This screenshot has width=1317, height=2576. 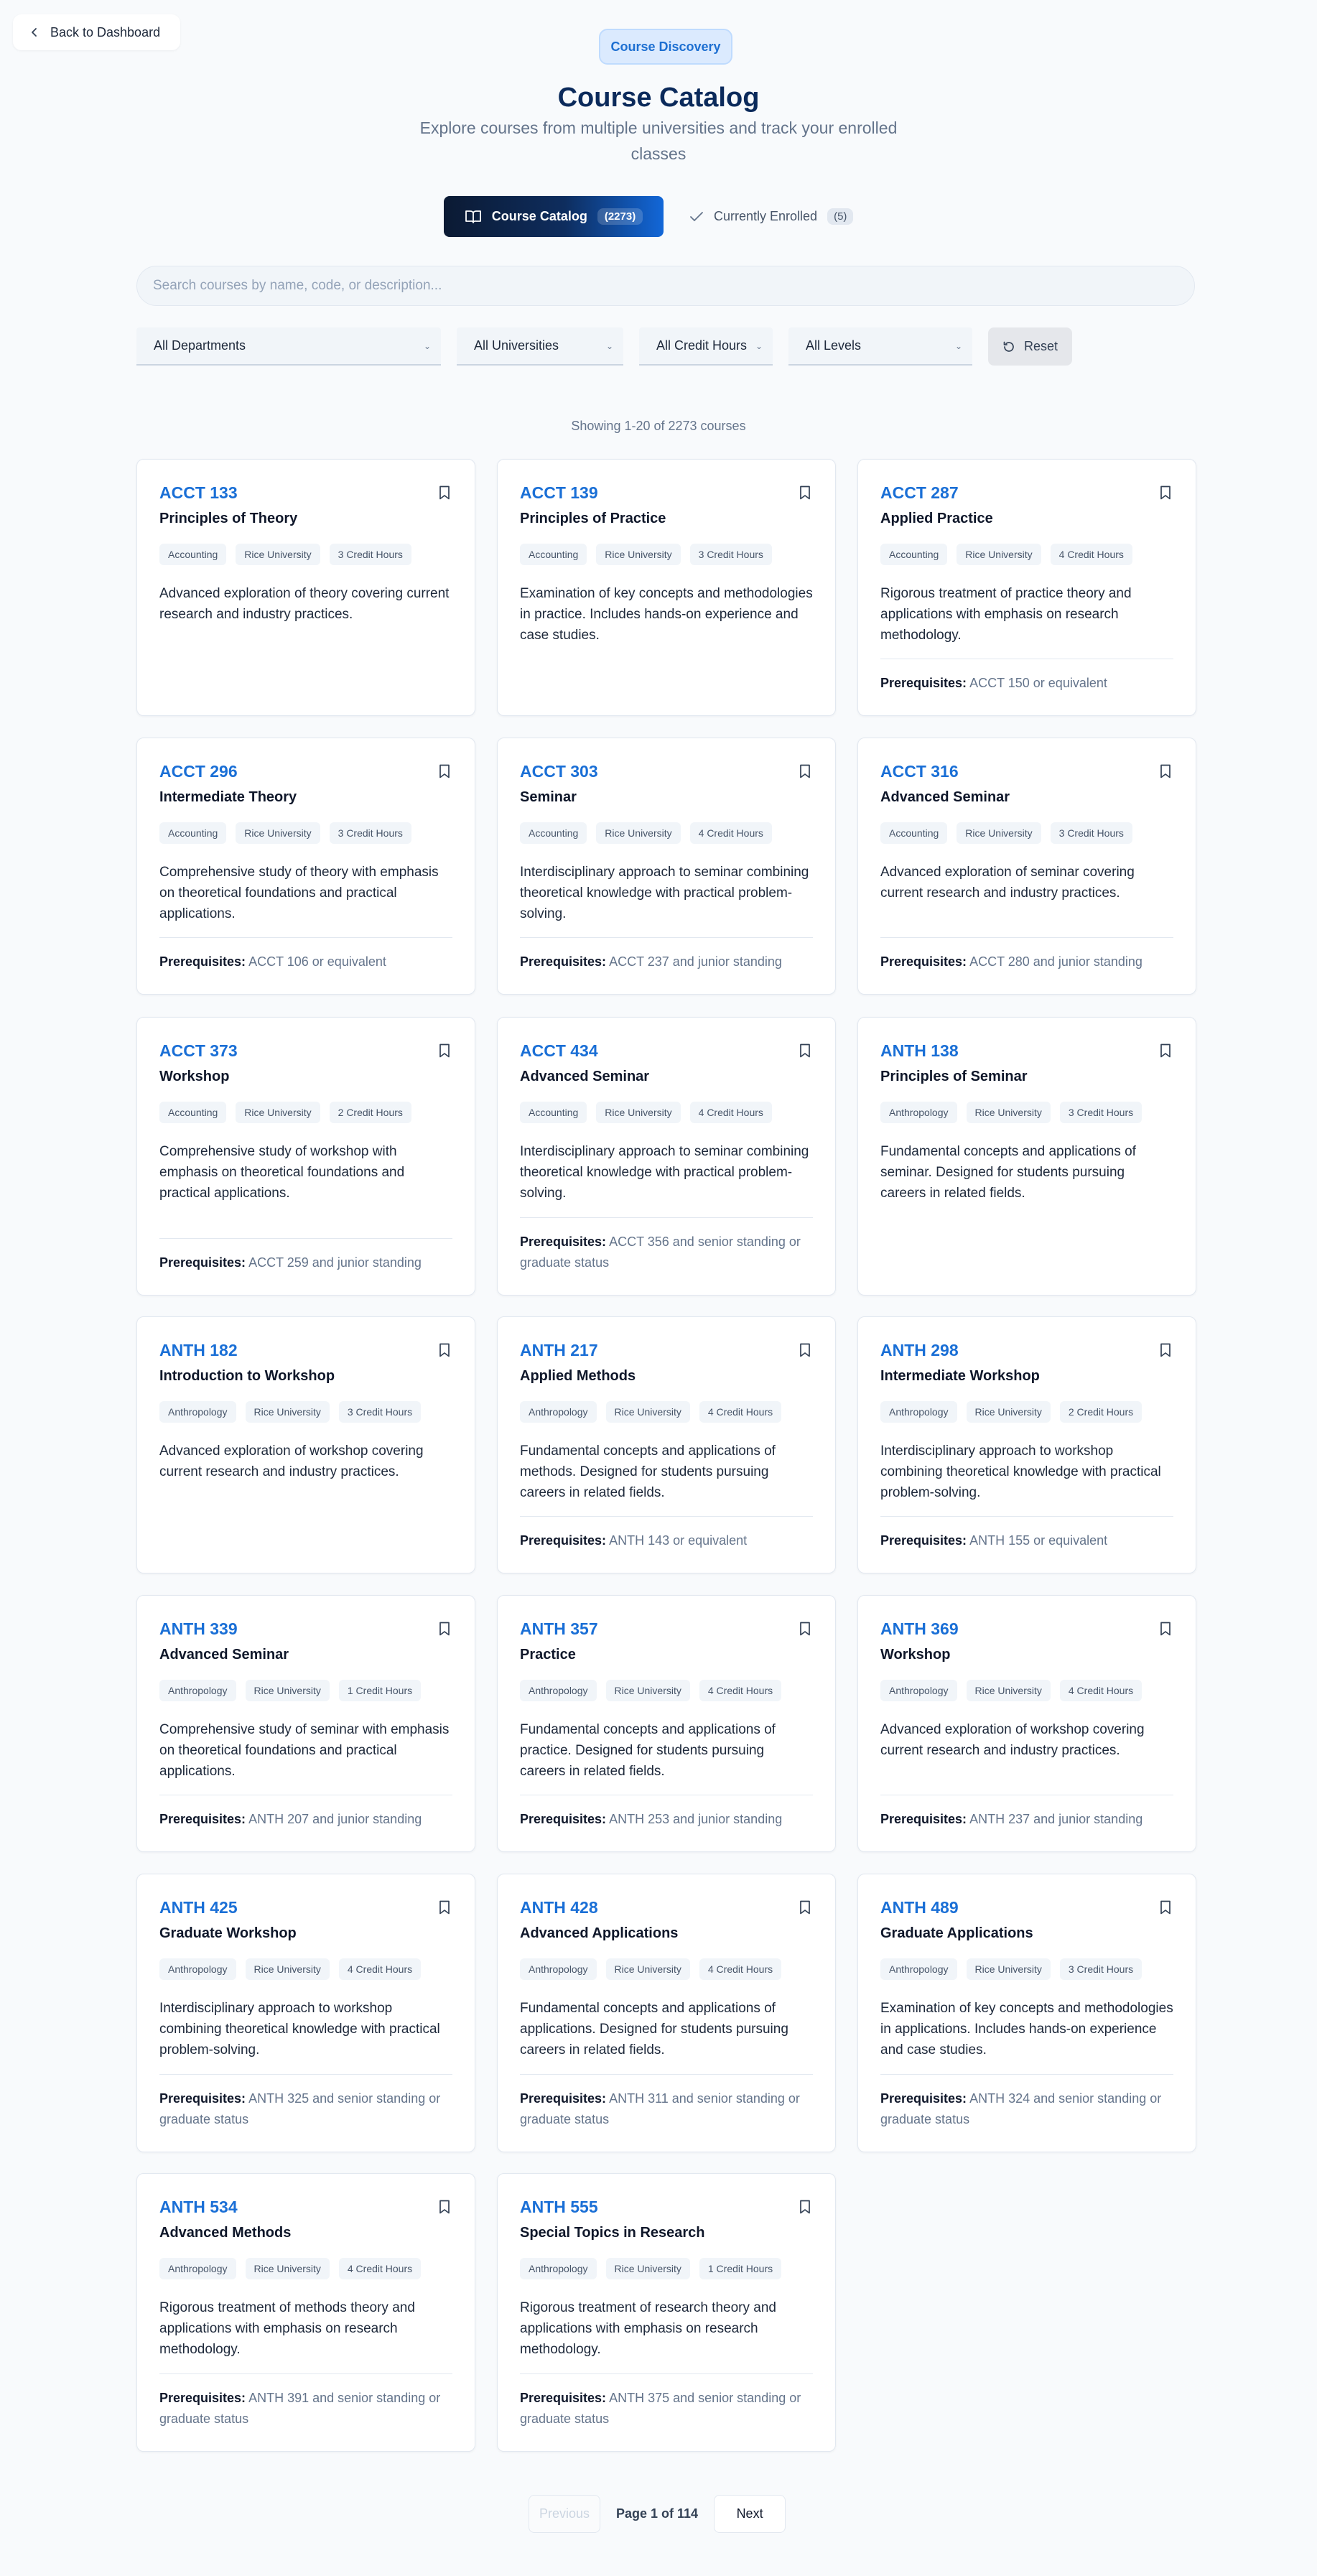 What do you see at coordinates (198, 1350) in the screenshot?
I see `course-code: ANTH 182` at bounding box center [198, 1350].